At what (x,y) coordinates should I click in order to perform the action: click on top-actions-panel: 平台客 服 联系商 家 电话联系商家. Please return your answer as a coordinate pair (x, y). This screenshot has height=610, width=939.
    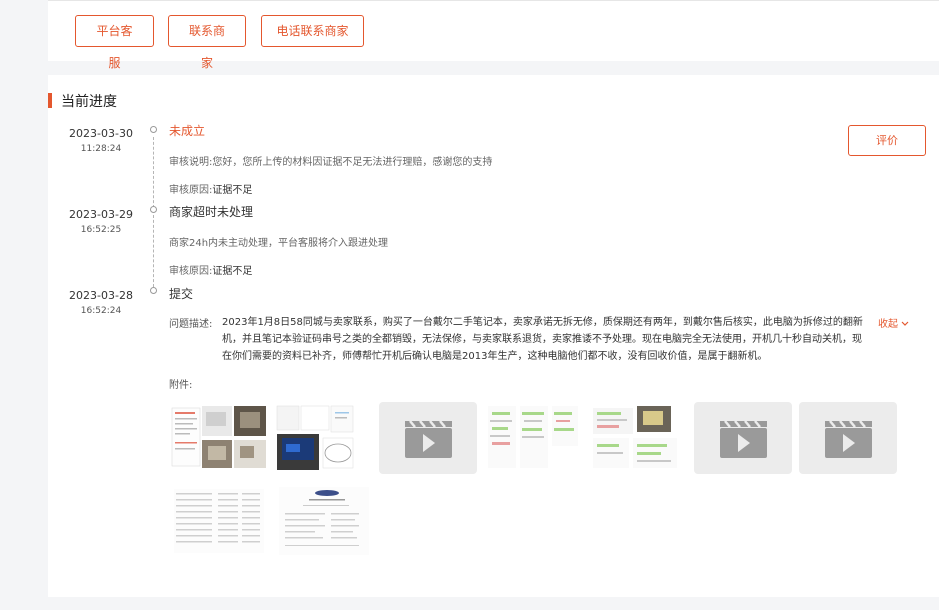
    Looking at the image, I should click on (493, 35).